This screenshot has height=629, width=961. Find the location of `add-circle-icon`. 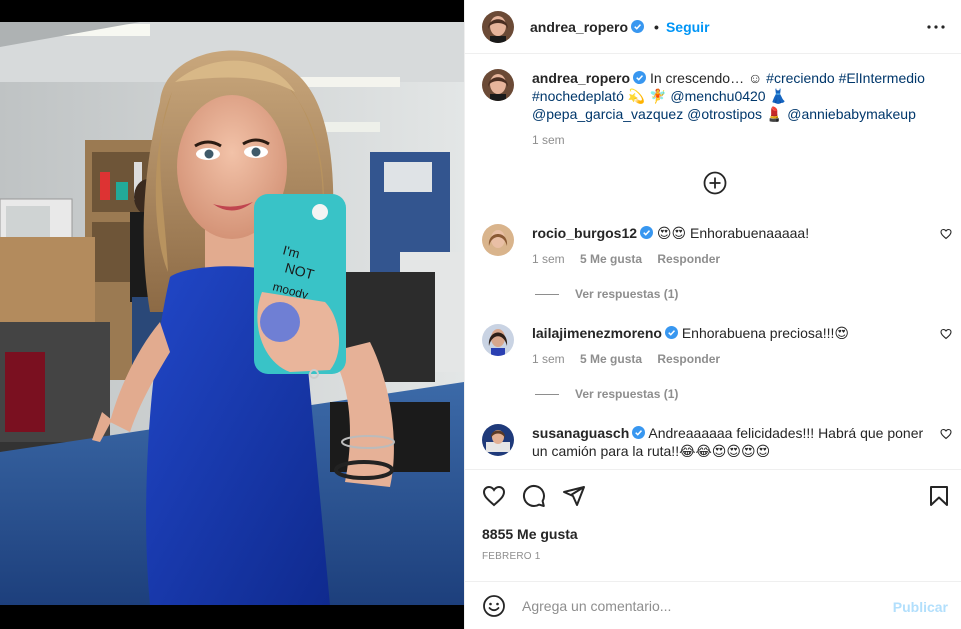

add-circle-icon is located at coordinates (715, 183).